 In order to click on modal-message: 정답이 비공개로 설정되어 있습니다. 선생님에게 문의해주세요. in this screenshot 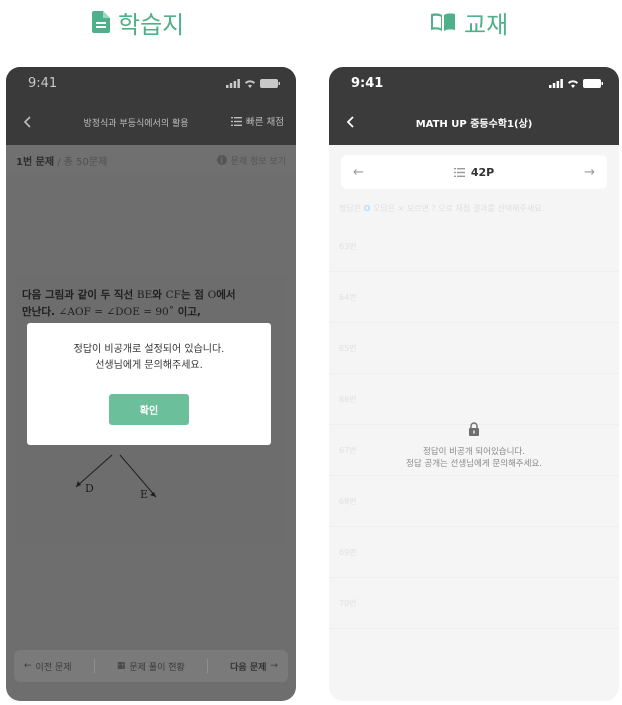, I will do `click(149, 357)`.